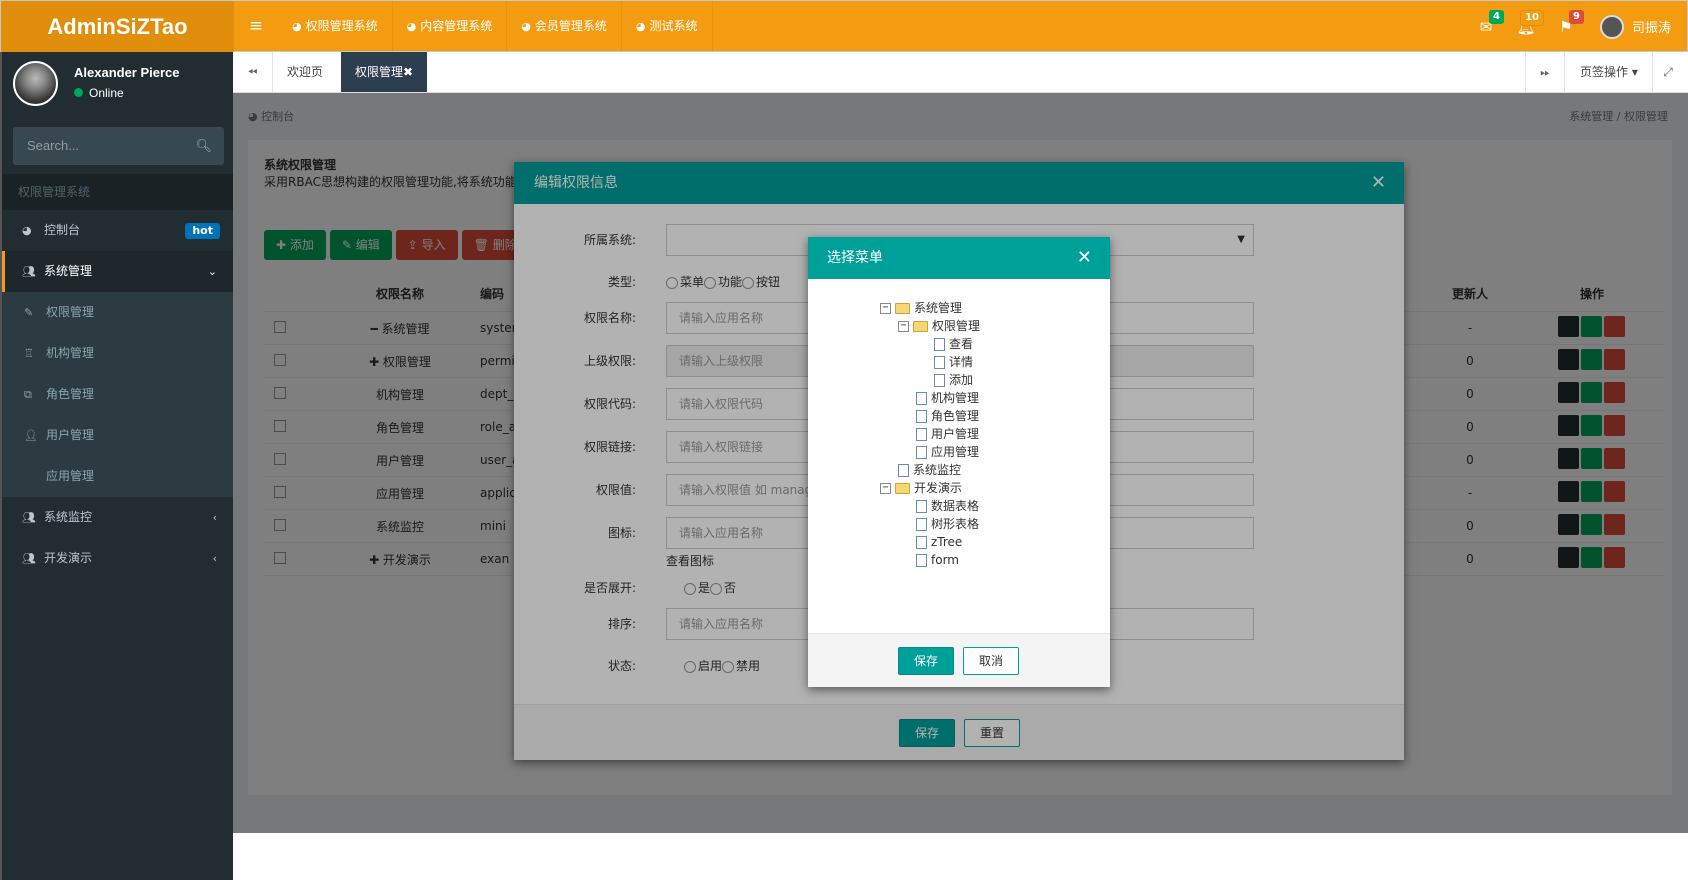  I want to click on tree-node-leaf-add: 添加, so click(930, 380).